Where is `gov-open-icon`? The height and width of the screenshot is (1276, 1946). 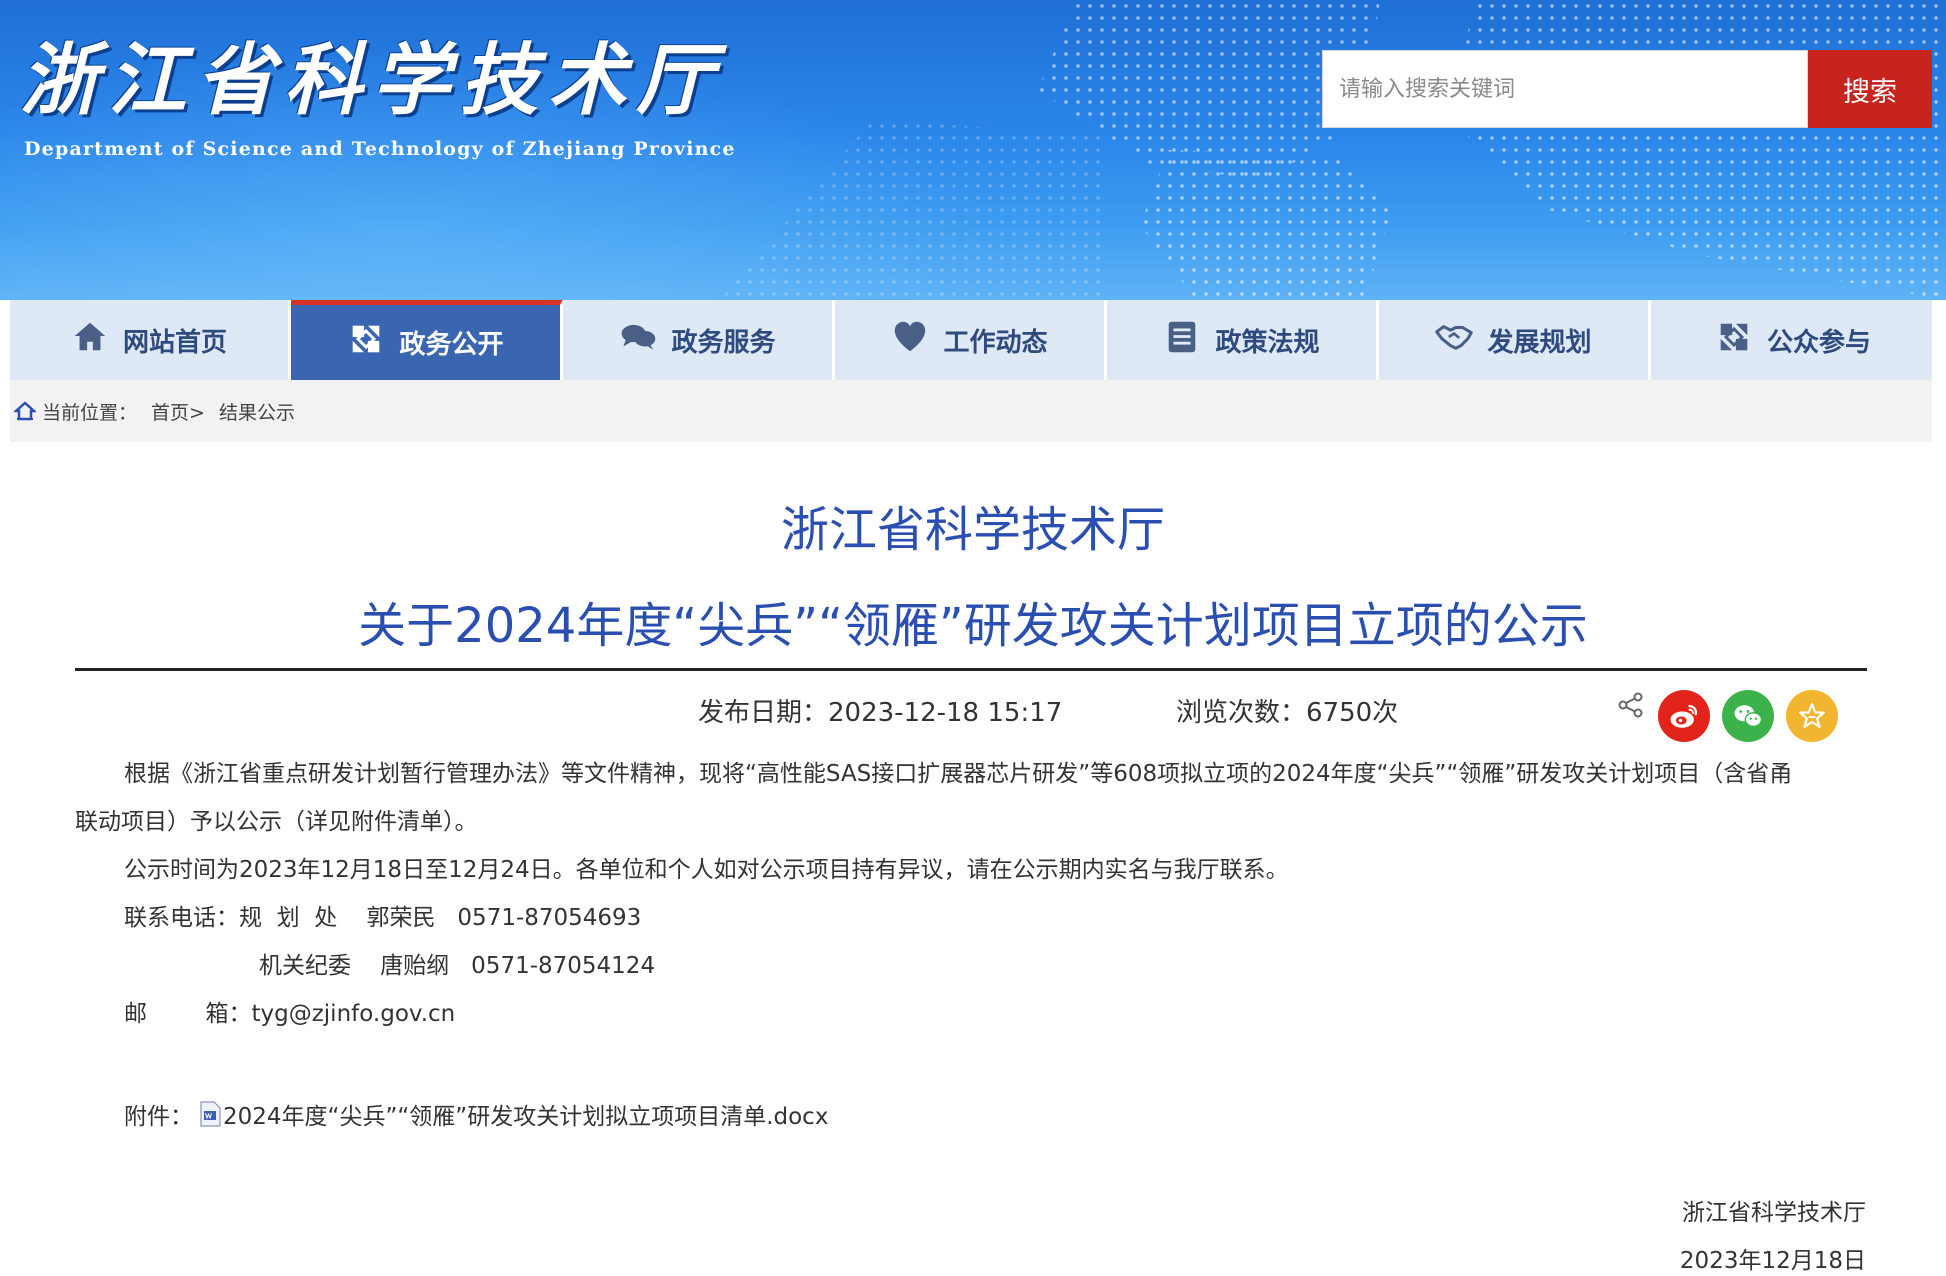
gov-open-icon is located at coordinates (366, 342).